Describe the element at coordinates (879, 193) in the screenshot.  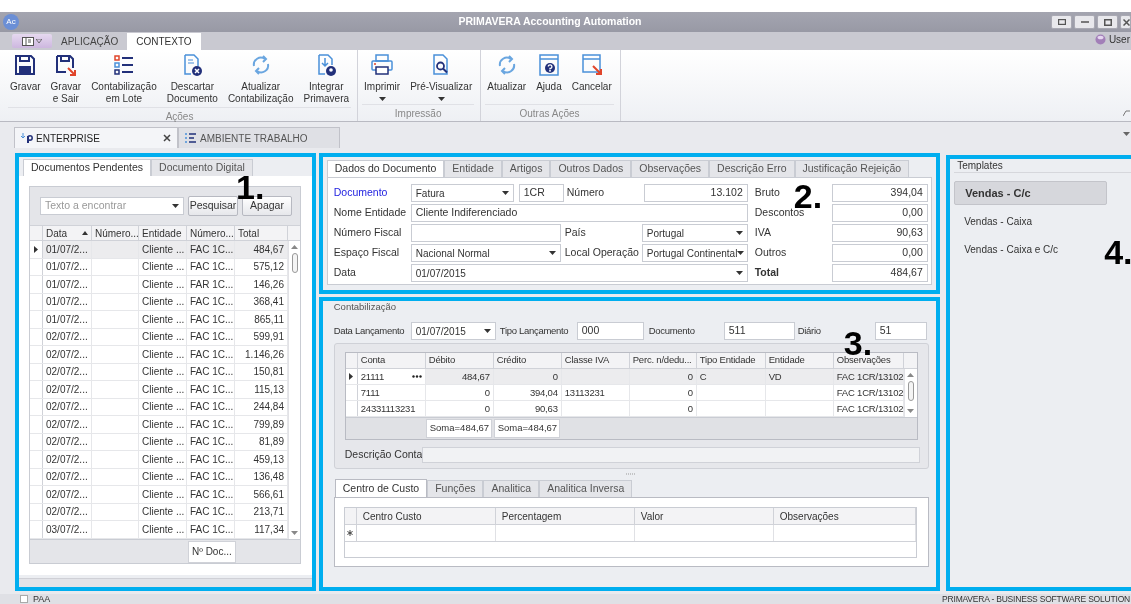
I see `text-field: 394,04` at that location.